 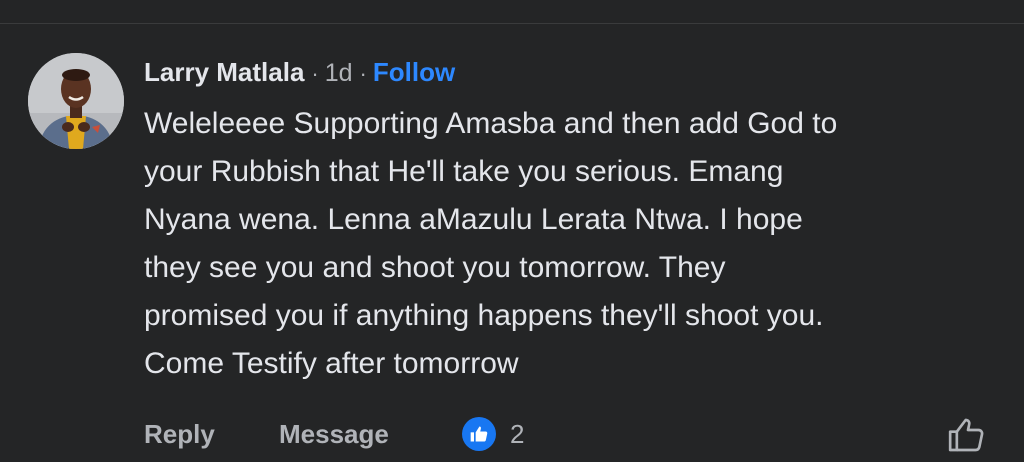 I want to click on comment-actions: Reply Message 2, so click(x=574, y=434).